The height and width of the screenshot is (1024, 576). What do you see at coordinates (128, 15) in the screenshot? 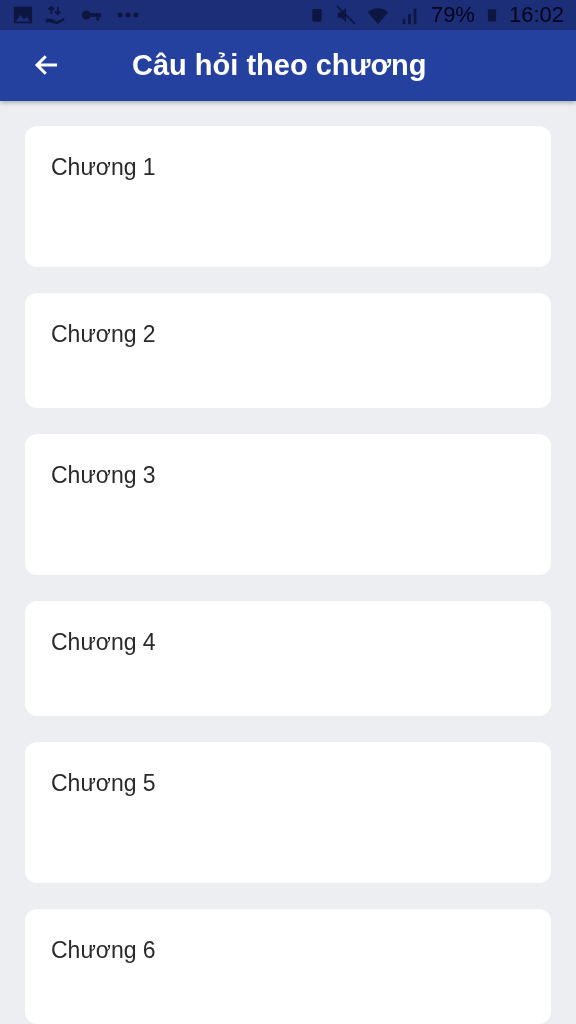
I see `more-icon` at bounding box center [128, 15].